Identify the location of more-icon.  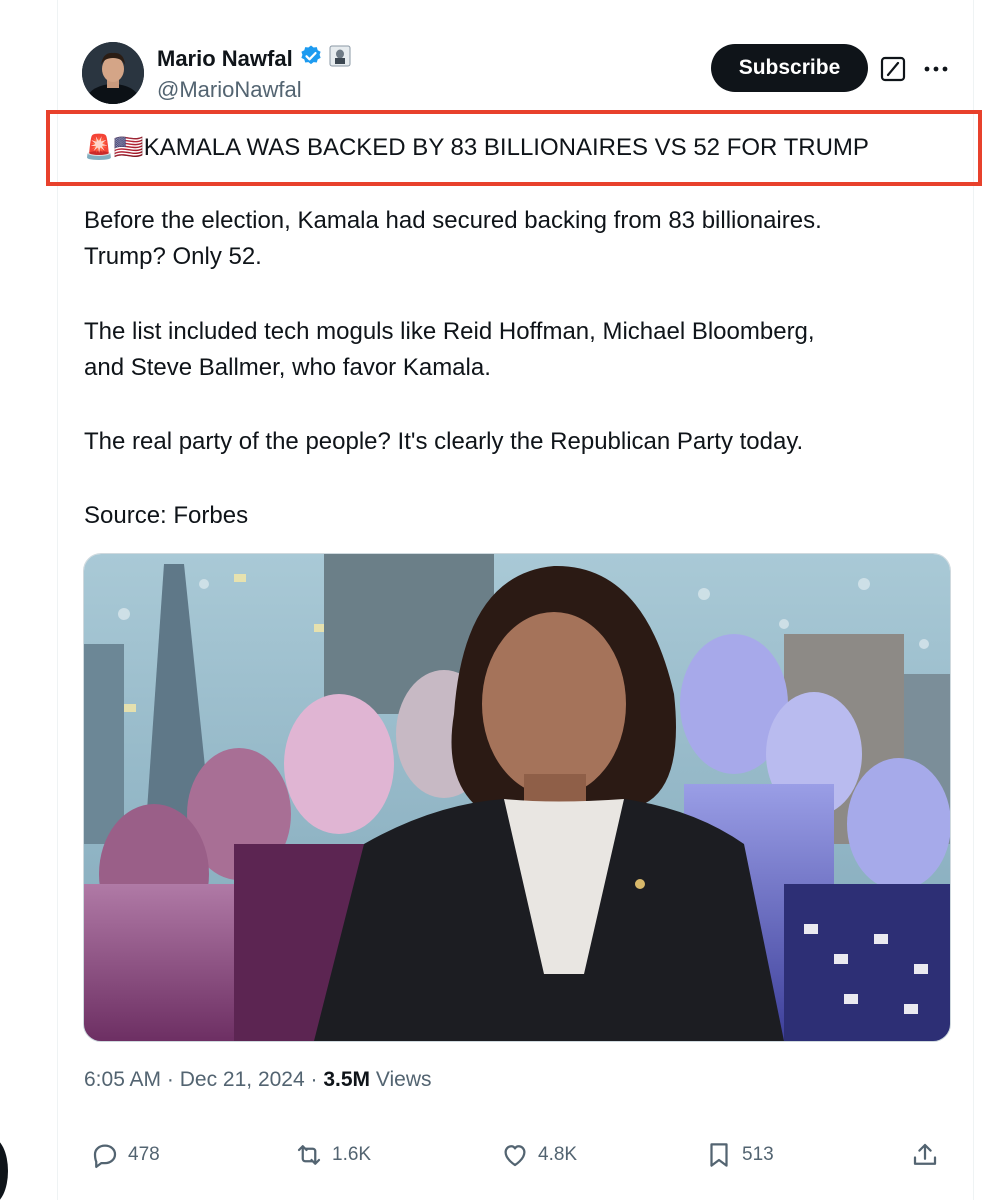
(936, 69).